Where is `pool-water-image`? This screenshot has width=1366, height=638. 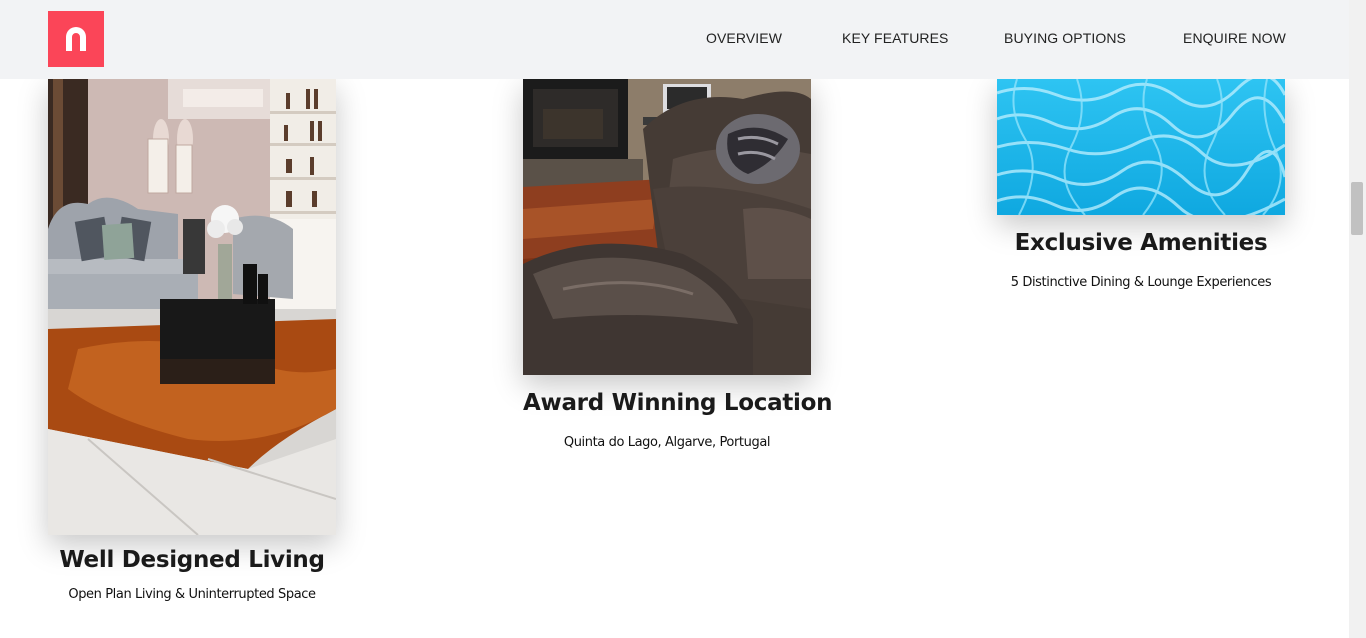 pool-water-image is located at coordinates (1141, 147).